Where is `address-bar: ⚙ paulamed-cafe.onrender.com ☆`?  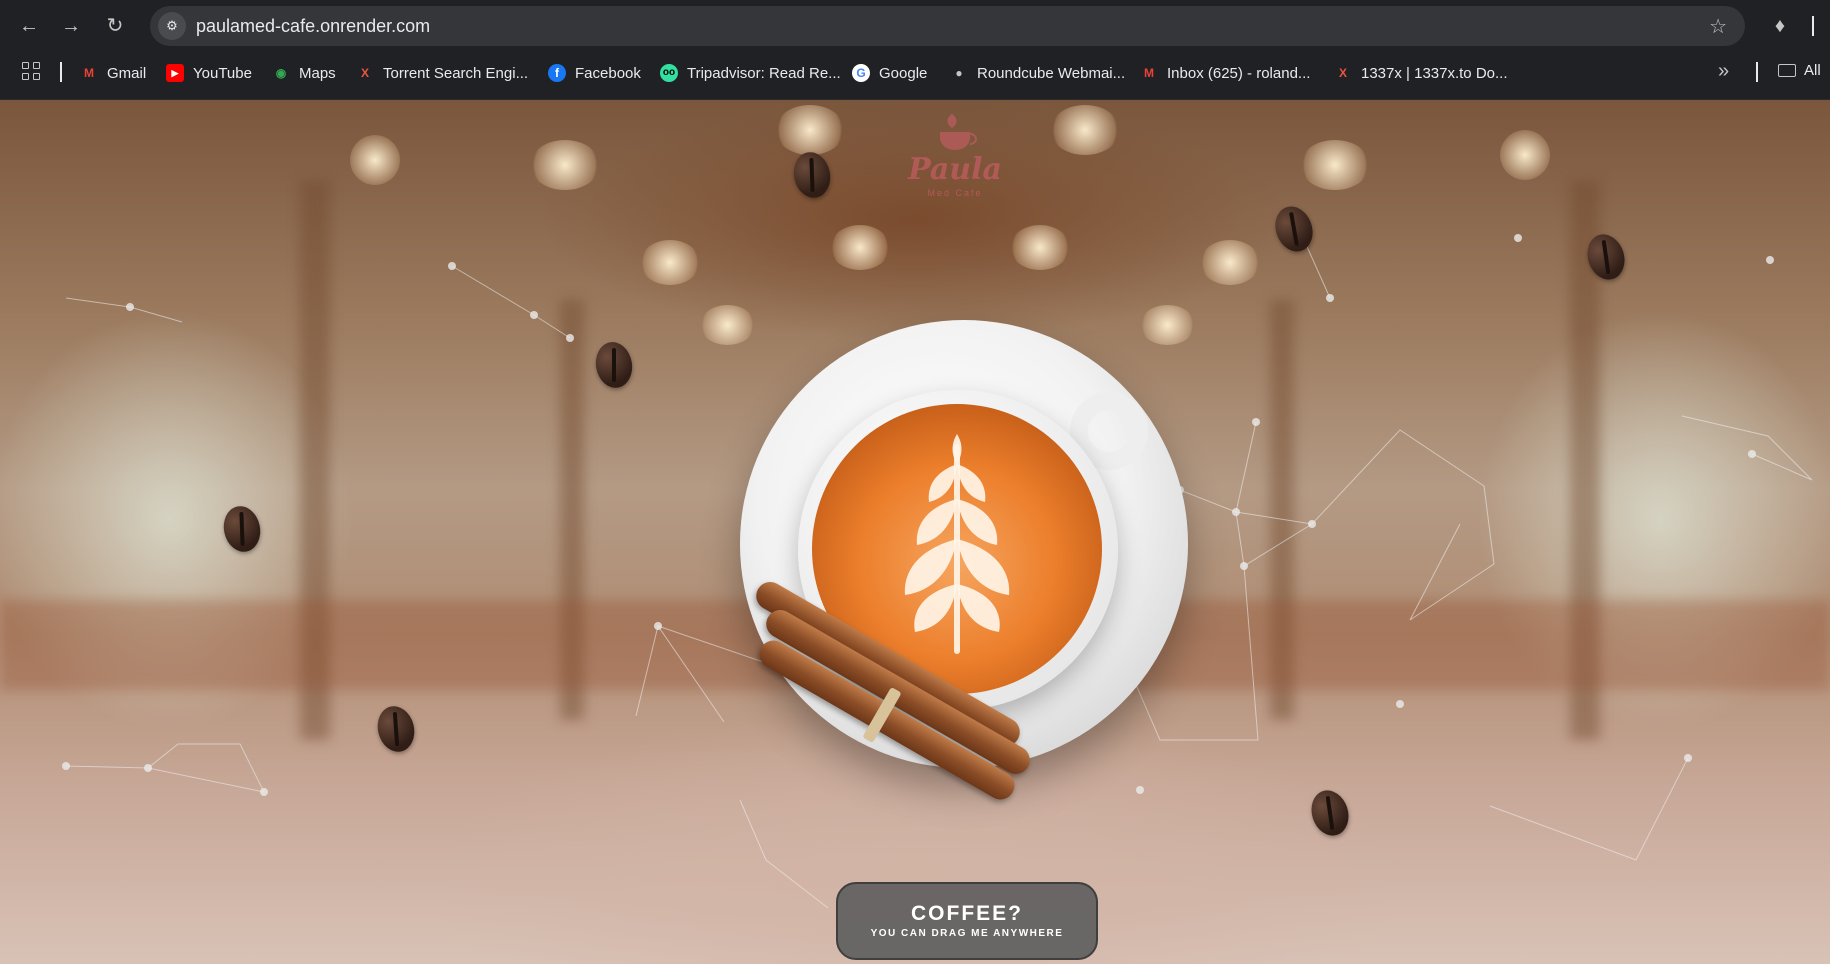 address-bar: ⚙ paulamed-cafe.onrender.com ☆ is located at coordinates (947, 26).